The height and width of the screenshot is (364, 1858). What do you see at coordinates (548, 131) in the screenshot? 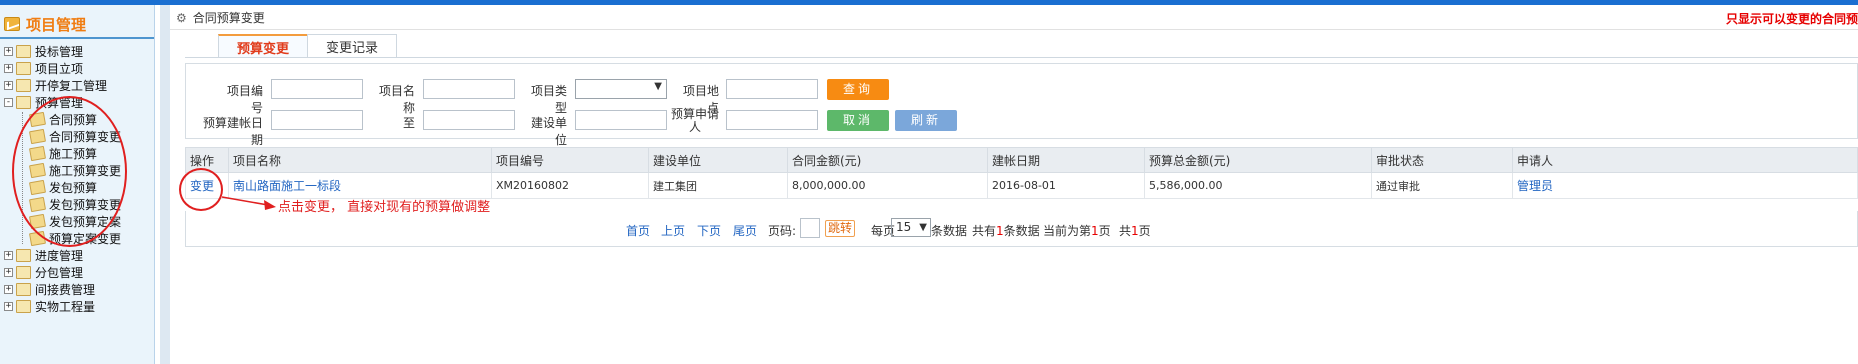
I see `build-unit-label: 建设单位` at bounding box center [548, 131].